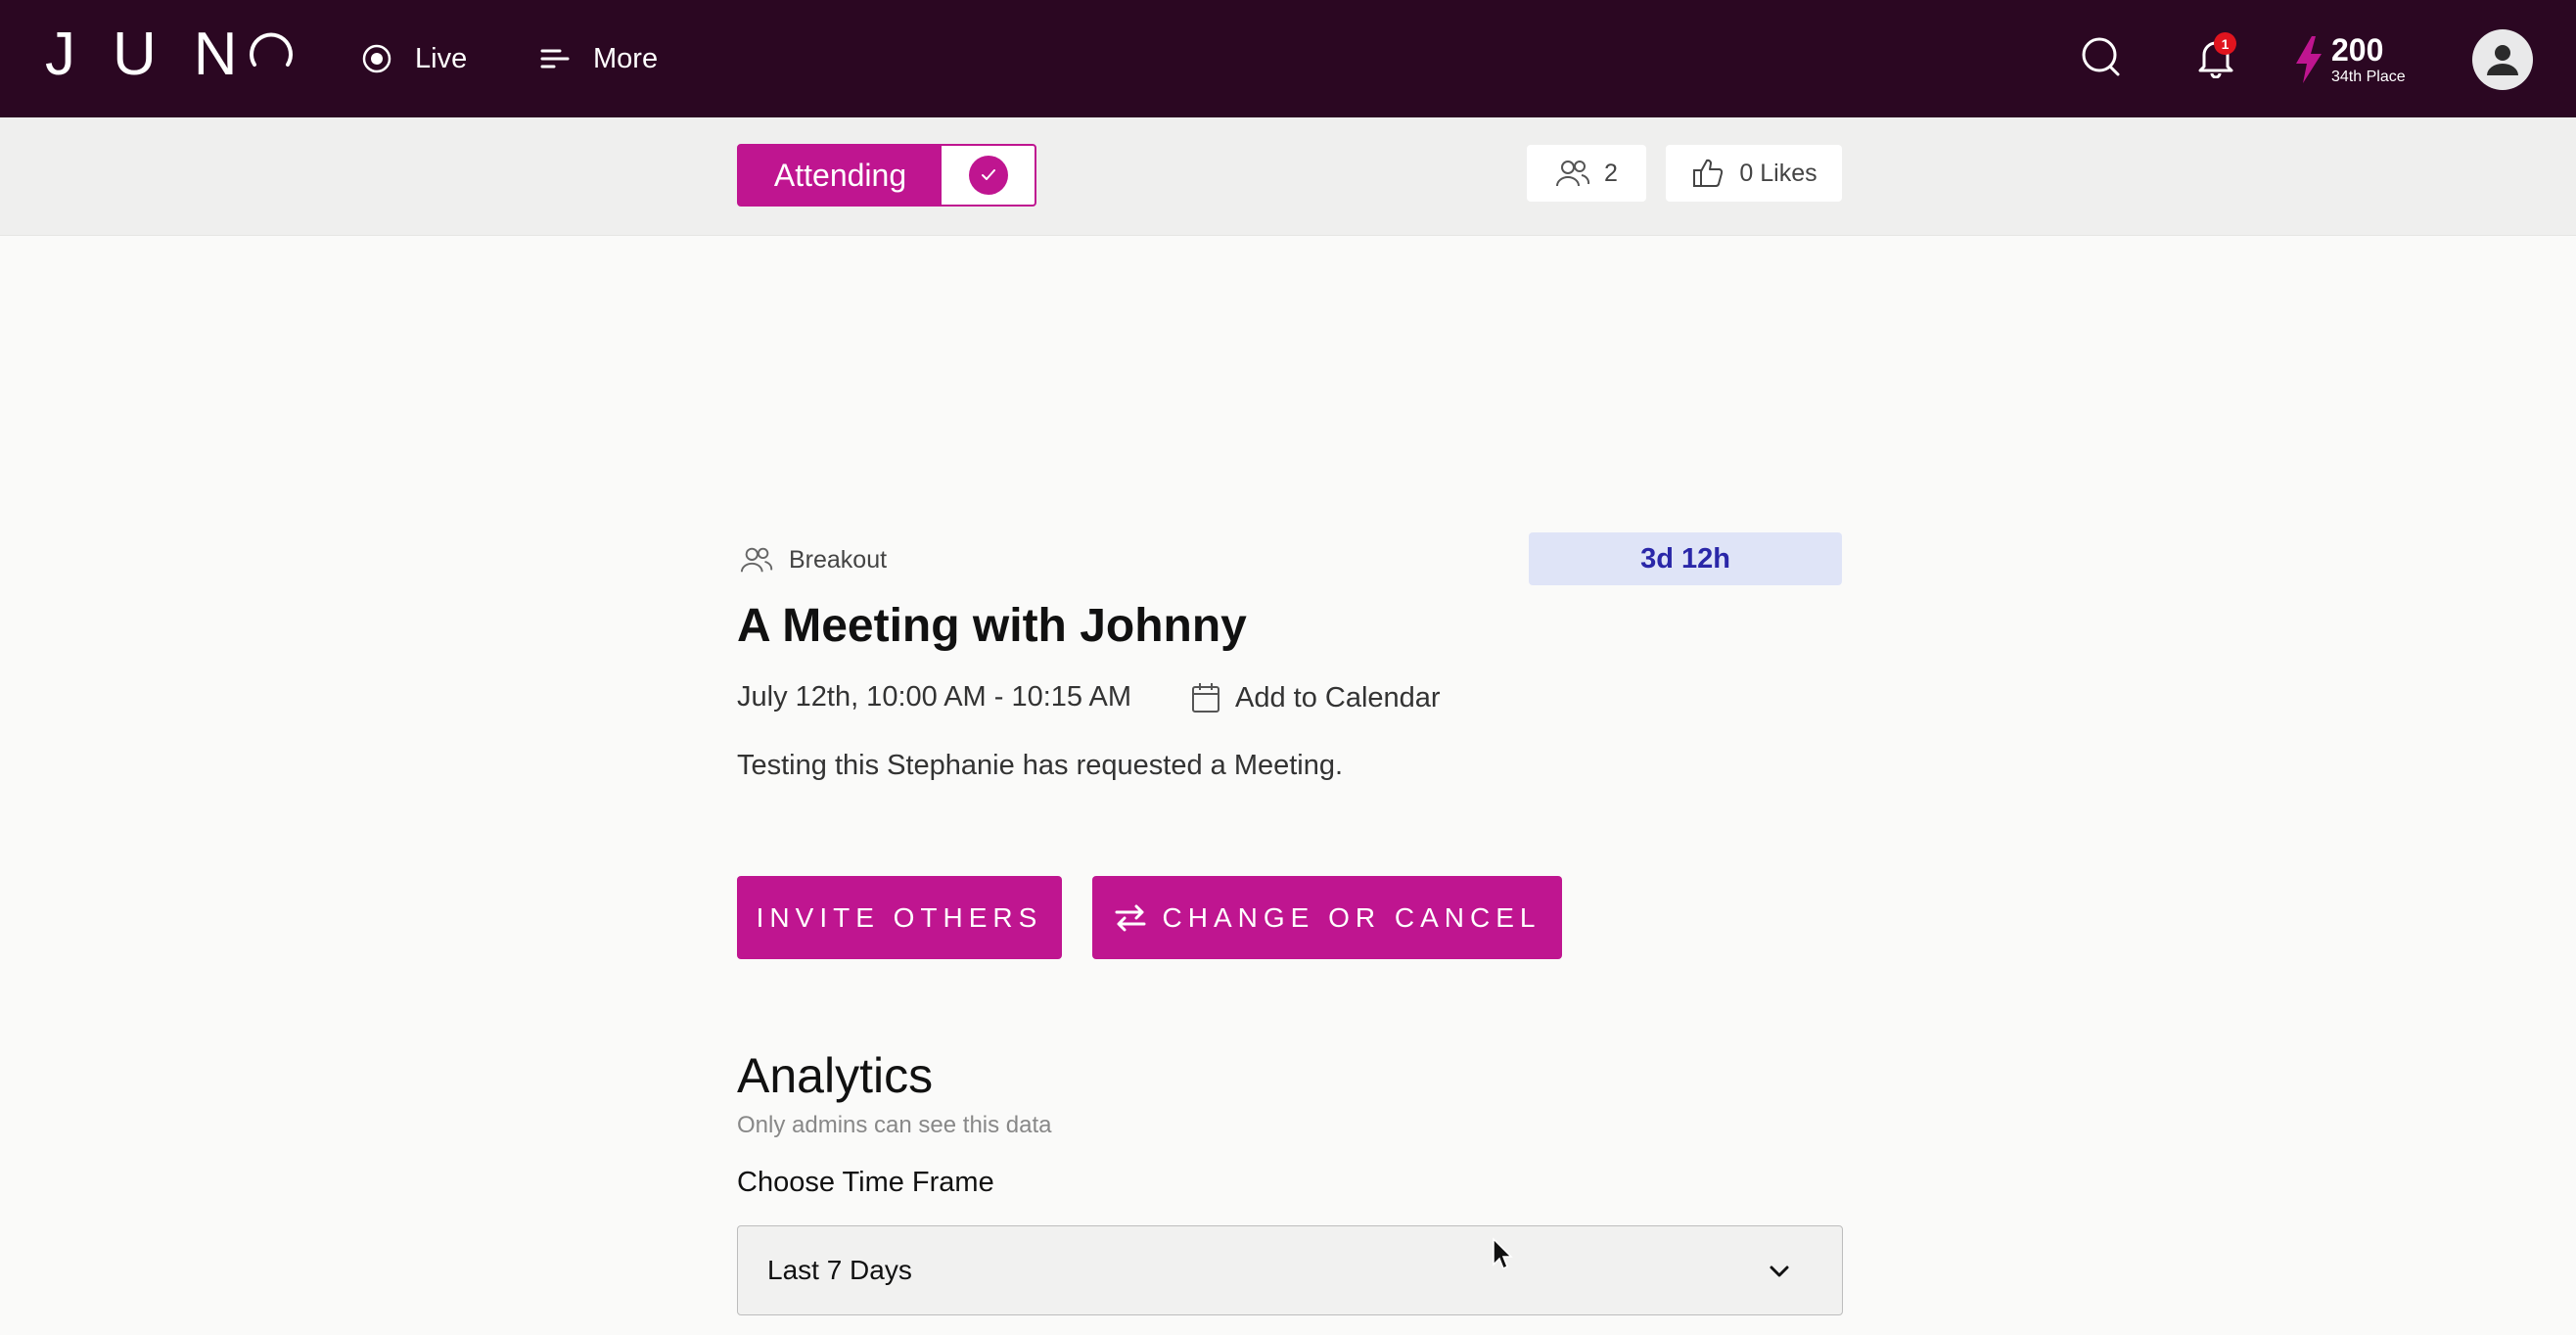 The image size is (2576, 1335). What do you see at coordinates (2358, 50) in the screenshot?
I see `points-value: 200` at bounding box center [2358, 50].